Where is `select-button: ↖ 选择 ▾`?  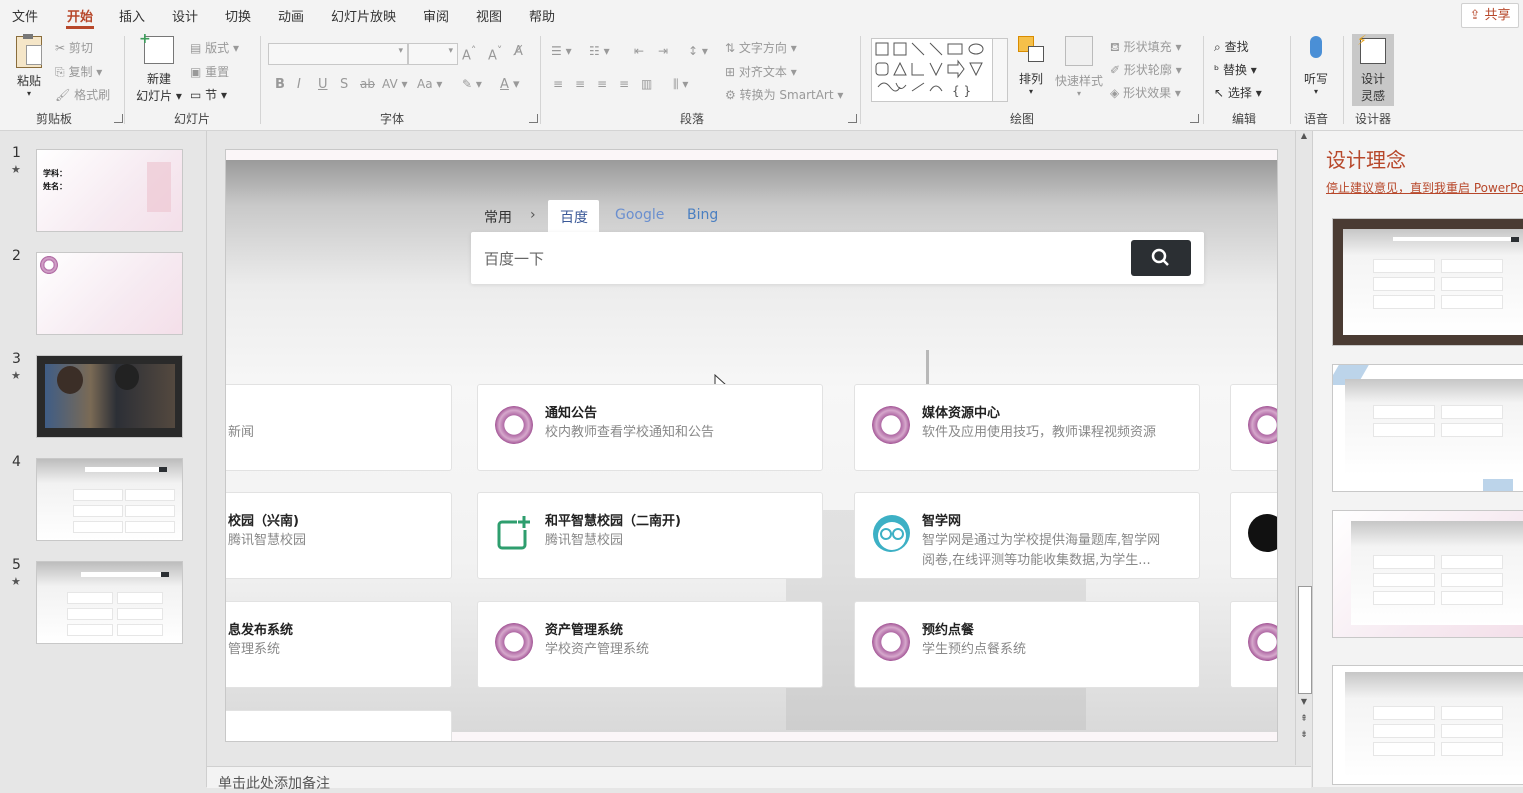 select-button: ↖ 选择 ▾ is located at coordinates (1238, 92).